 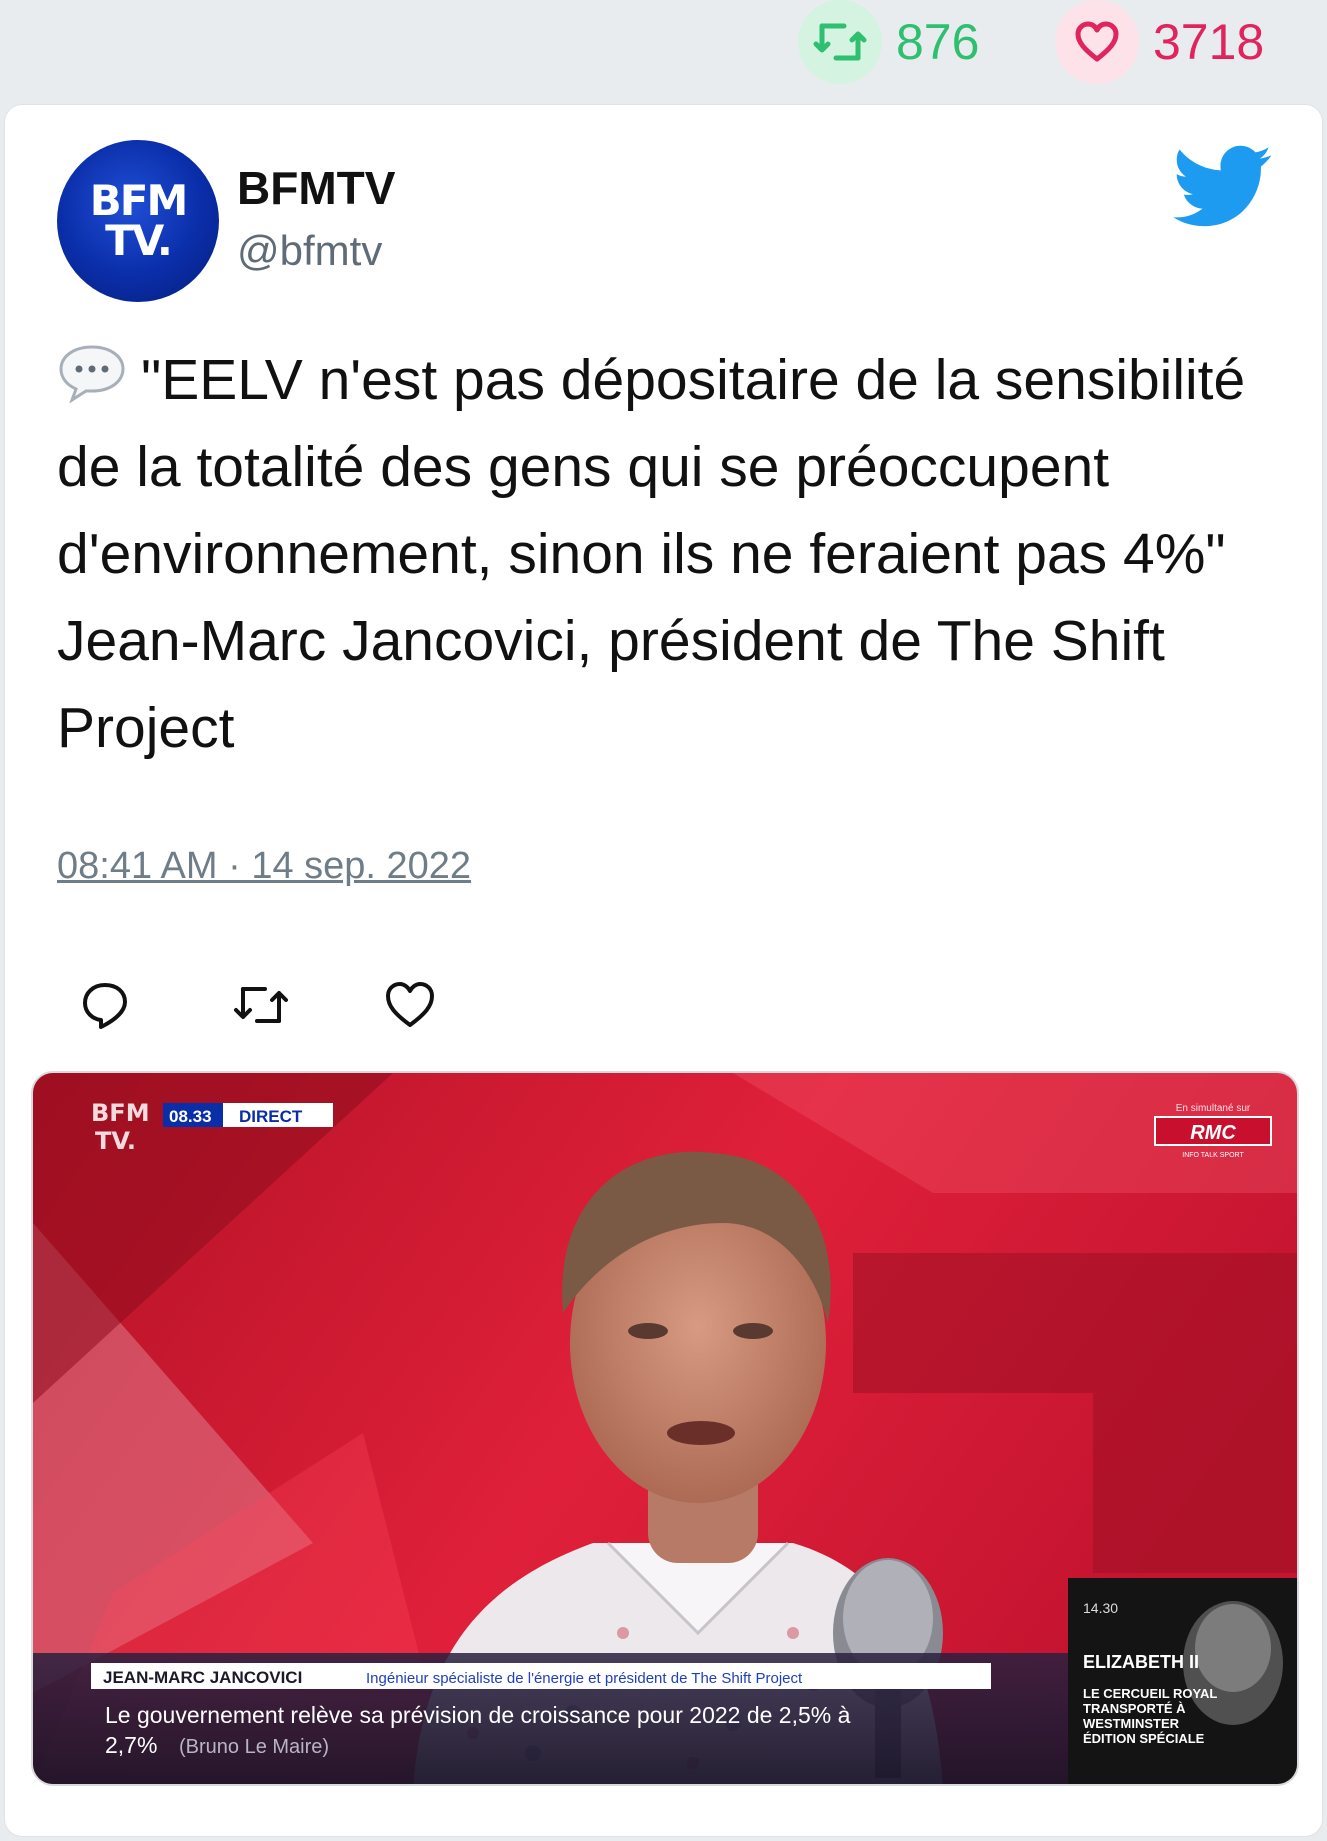 I want to click on speech-balloon-icon, so click(x=92, y=374).